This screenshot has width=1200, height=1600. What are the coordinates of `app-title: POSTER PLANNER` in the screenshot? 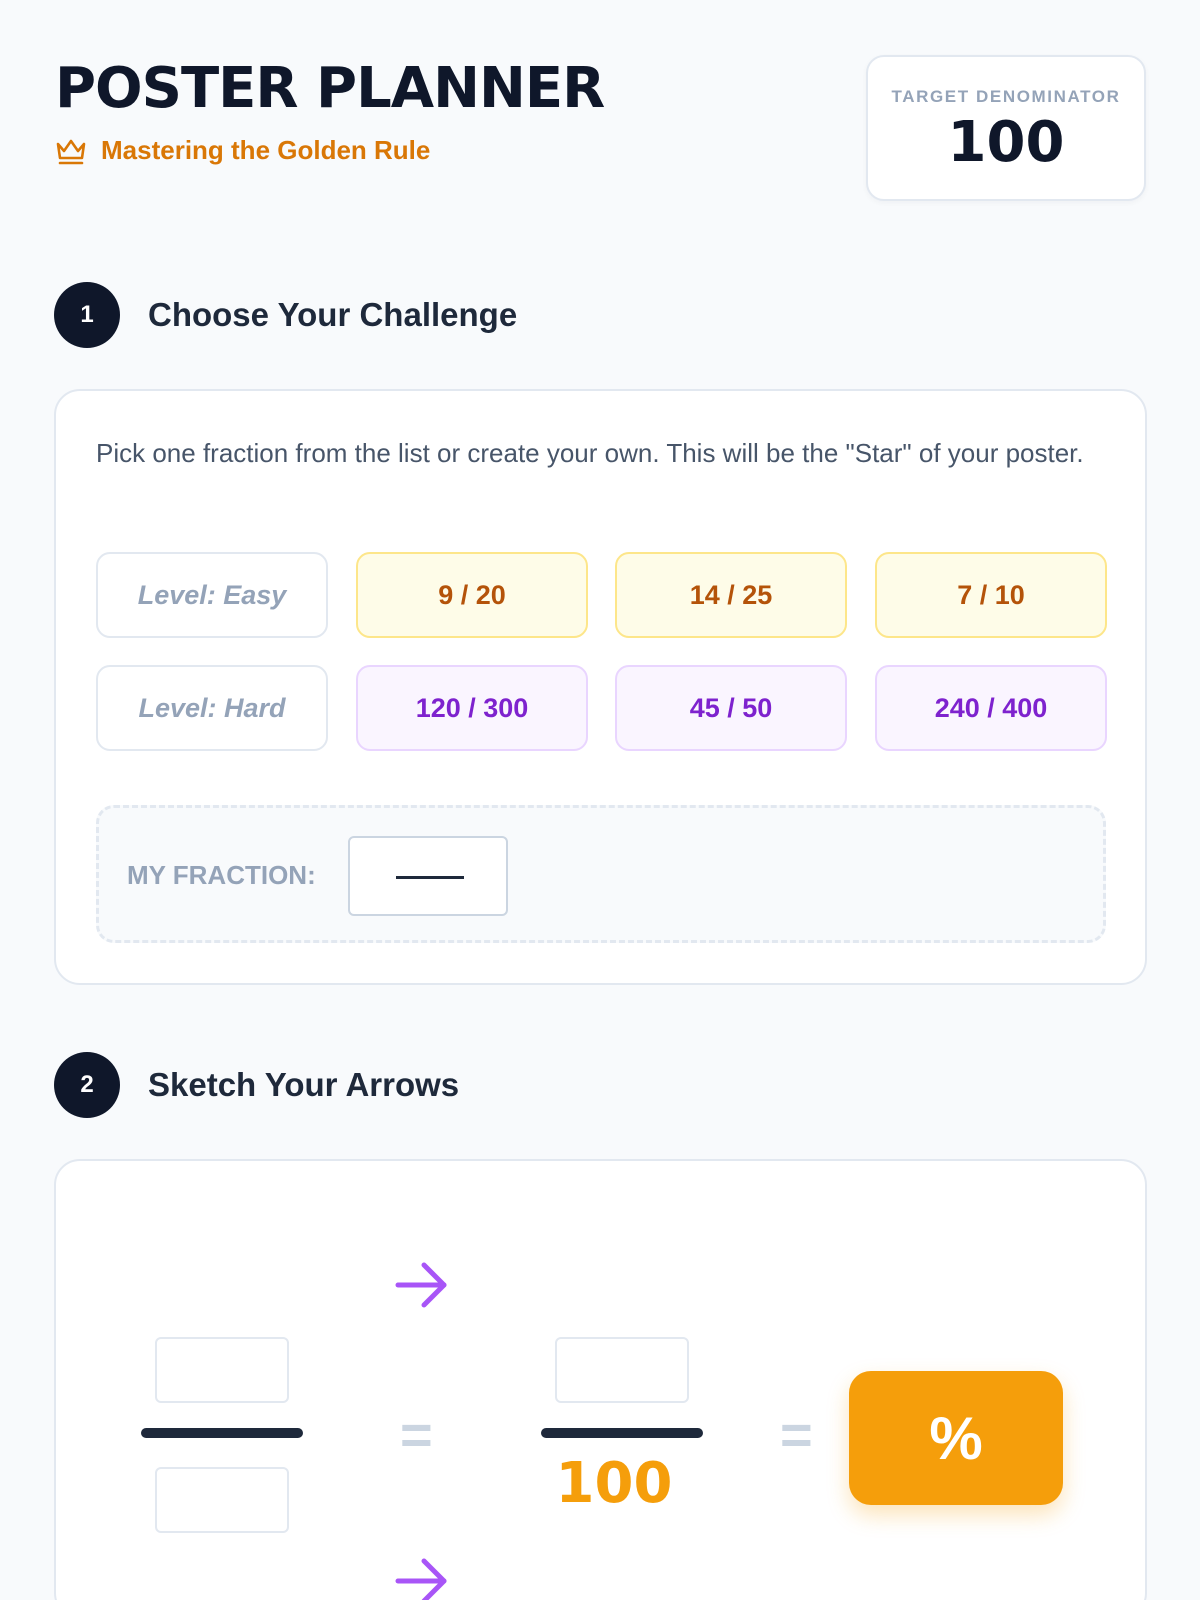 It's located at (330, 88).